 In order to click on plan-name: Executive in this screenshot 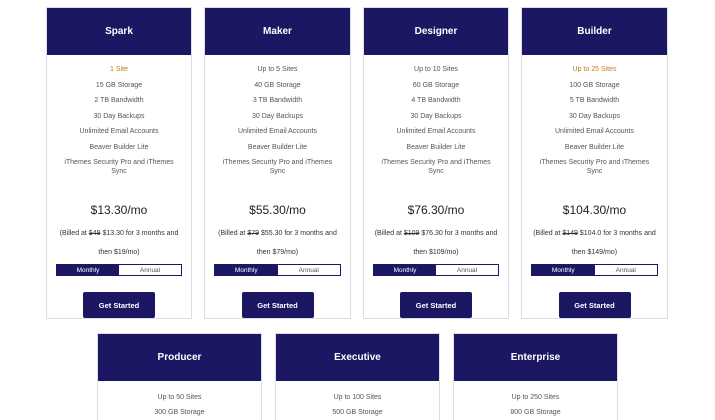, I will do `click(357, 357)`.